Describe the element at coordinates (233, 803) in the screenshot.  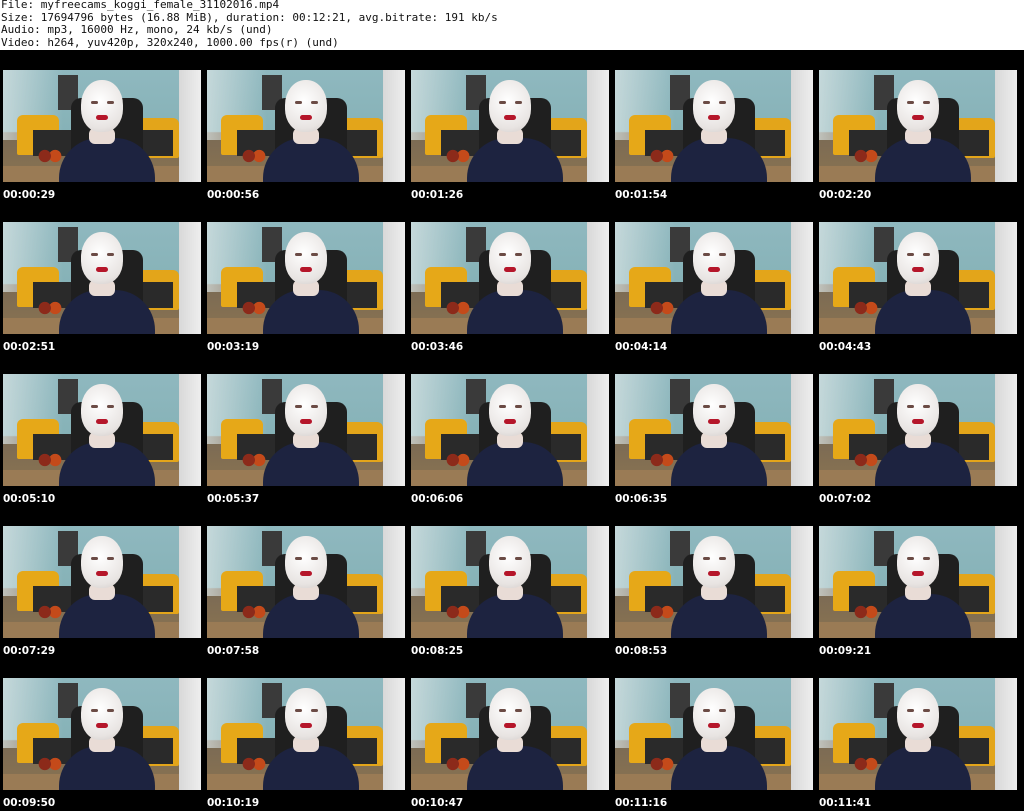
I see `timestamp-label: 00:10:19` at that location.